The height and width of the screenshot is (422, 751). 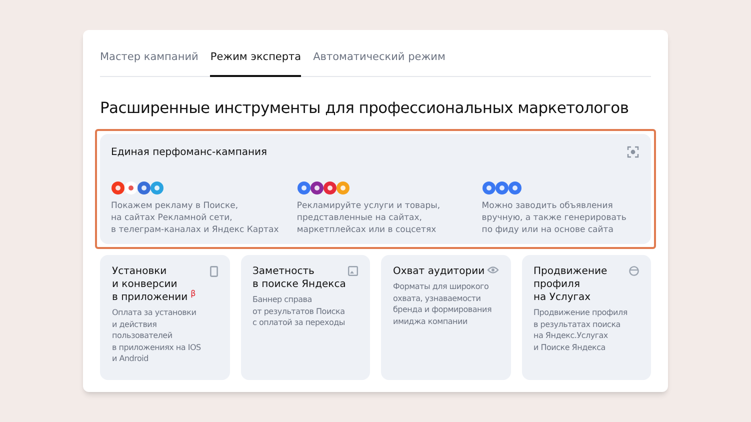 What do you see at coordinates (157, 335) in the screenshot?
I see `card-description: Оплата за установки и действия пользователей в приложениях на IOS и Android` at bounding box center [157, 335].